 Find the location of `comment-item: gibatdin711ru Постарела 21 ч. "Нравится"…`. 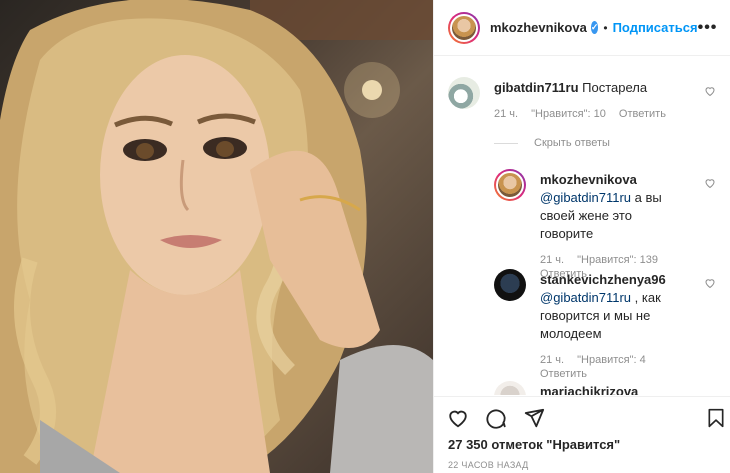

comment-item: gibatdin711ru Постарела 21 ч. "Нравится"… is located at coordinates (582, 107).